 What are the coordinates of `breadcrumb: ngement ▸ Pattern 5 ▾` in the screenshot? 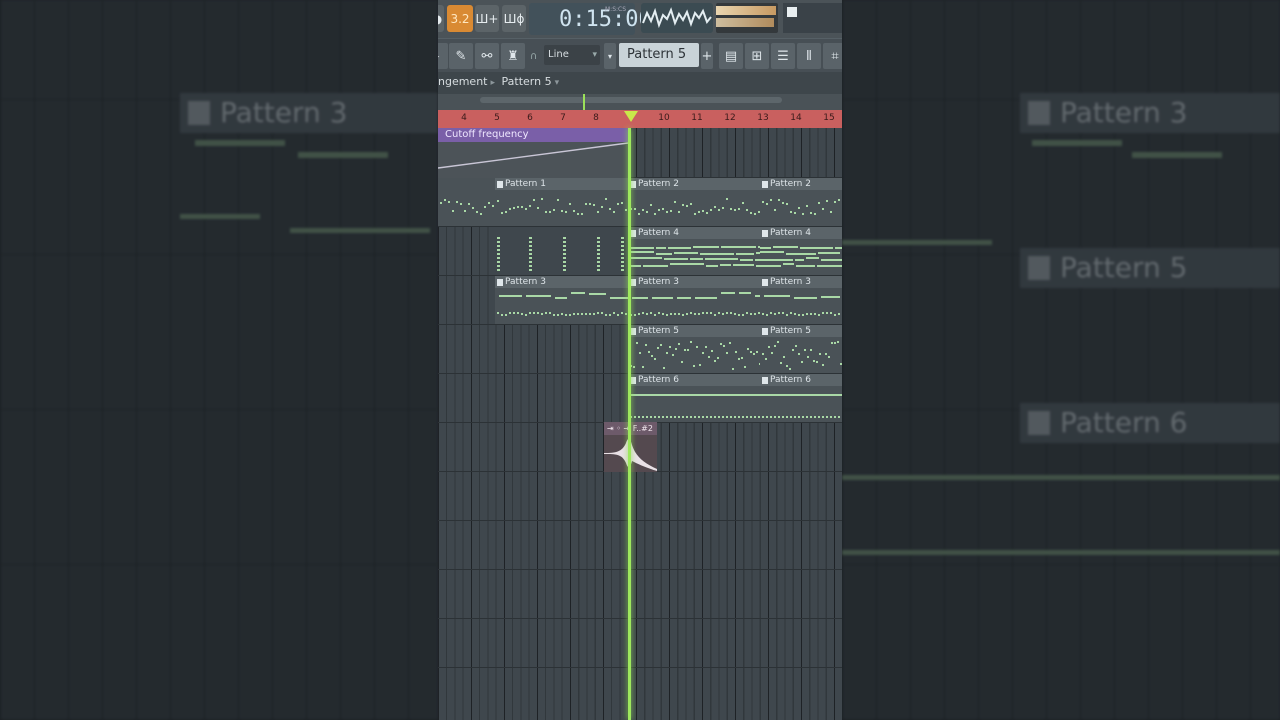 It's located at (640, 83).